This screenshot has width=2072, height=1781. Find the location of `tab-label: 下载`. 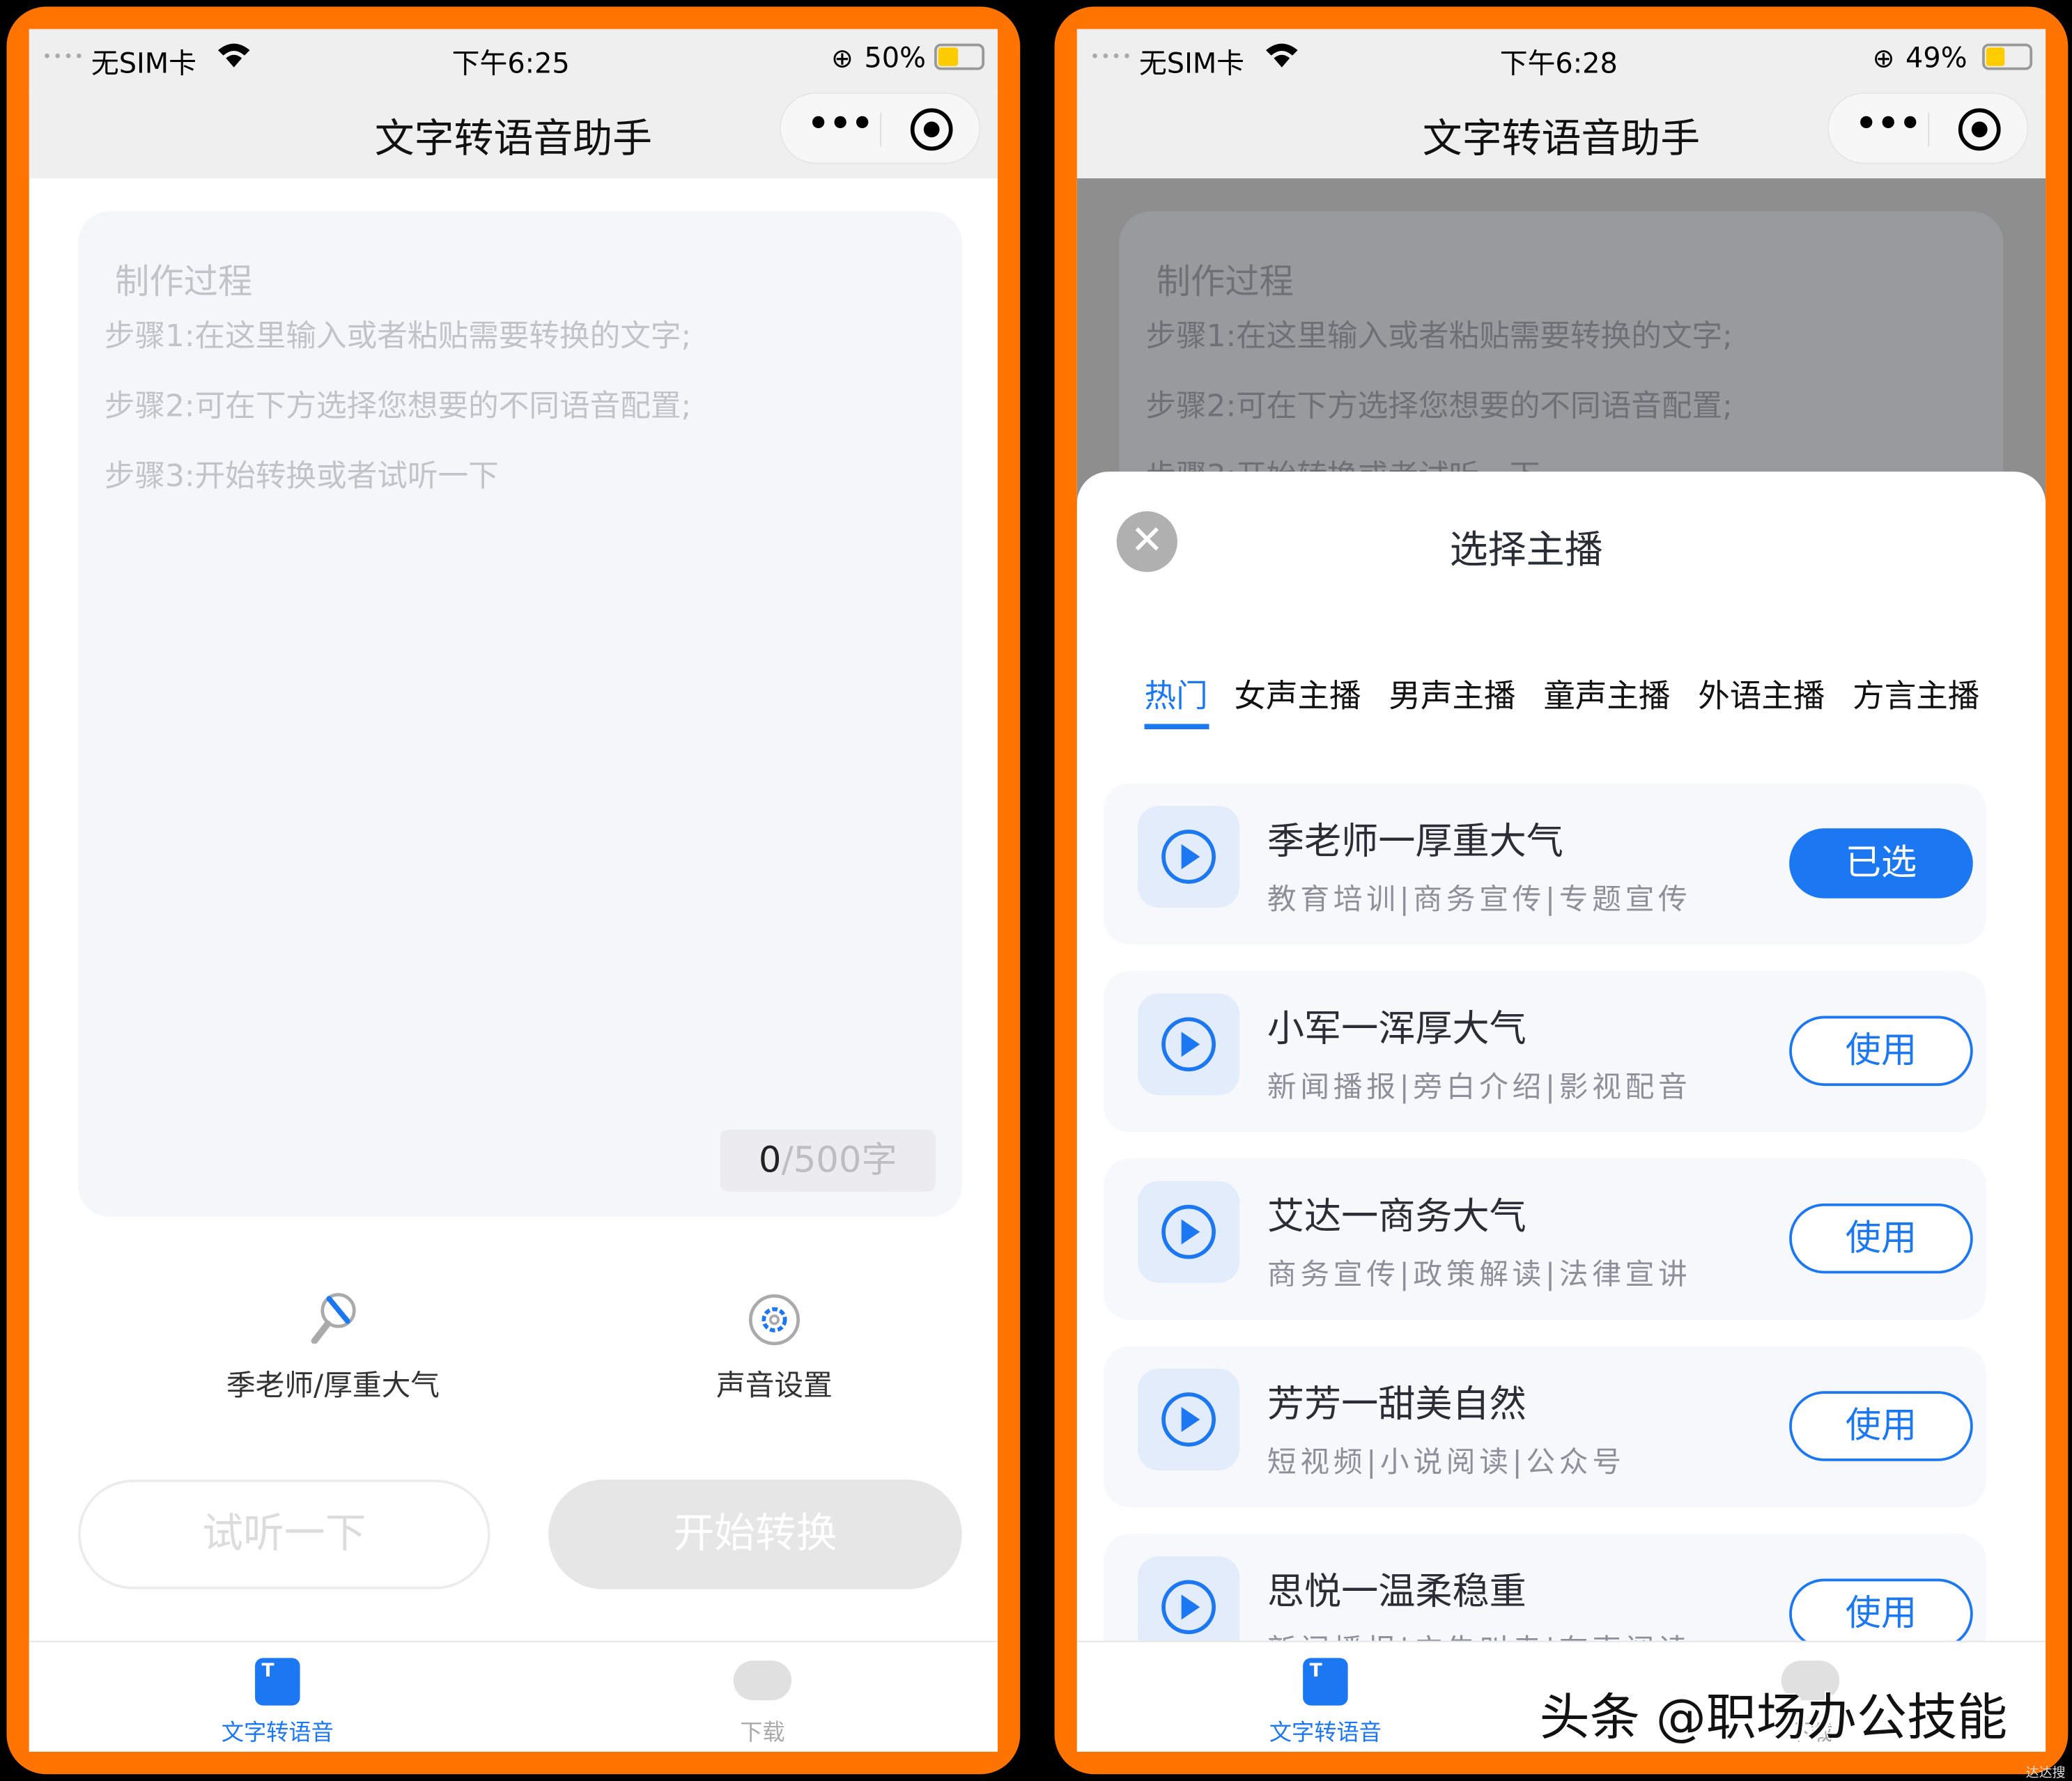

tab-label: 下载 is located at coordinates (762, 1733).